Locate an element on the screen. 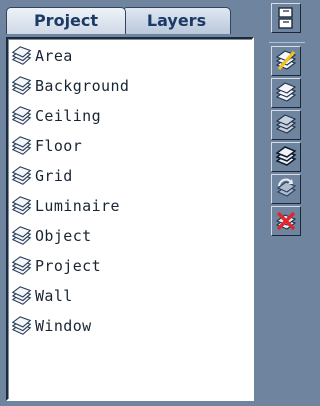  layer-label: Wall is located at coordinates (54, 296).